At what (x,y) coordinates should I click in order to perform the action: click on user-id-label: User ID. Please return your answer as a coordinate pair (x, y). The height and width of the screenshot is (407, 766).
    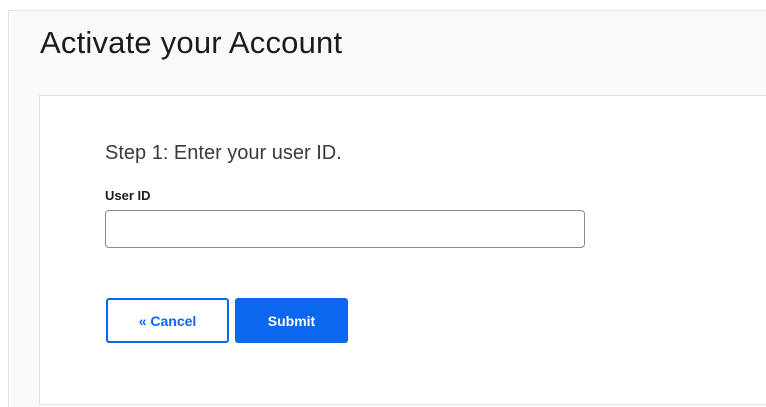
    Looking at the image, I should click on (128, 195).